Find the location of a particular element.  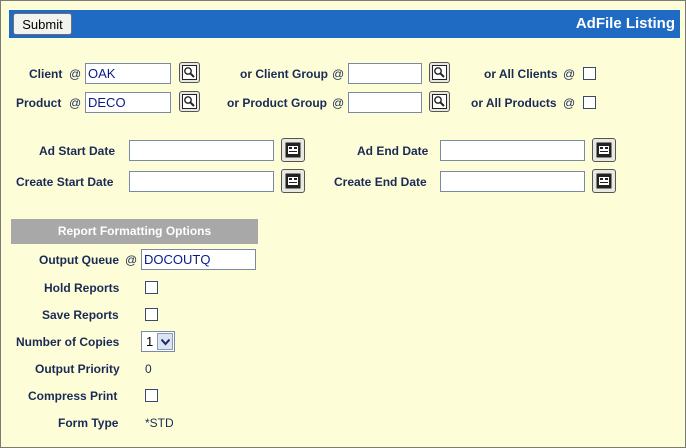

client-group-label: or Client Group is located at coordinates (284, 74).